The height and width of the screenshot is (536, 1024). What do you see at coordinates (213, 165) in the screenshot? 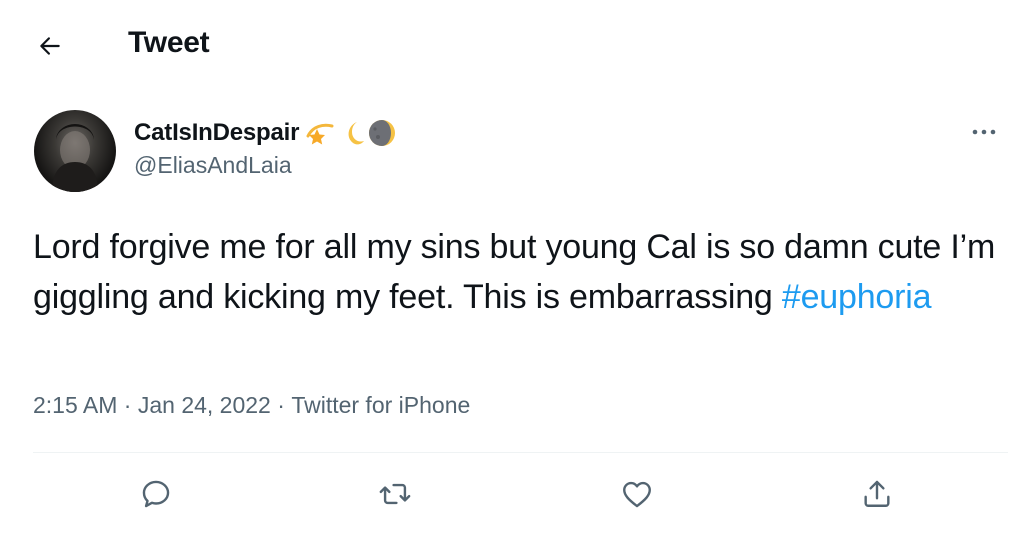
I see `user-handle: @EliasAndLaia` at bounding box center [213, 165].